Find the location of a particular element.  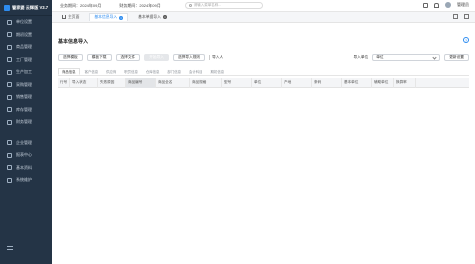

help-icon: ? is located at coordinates (466, 40).